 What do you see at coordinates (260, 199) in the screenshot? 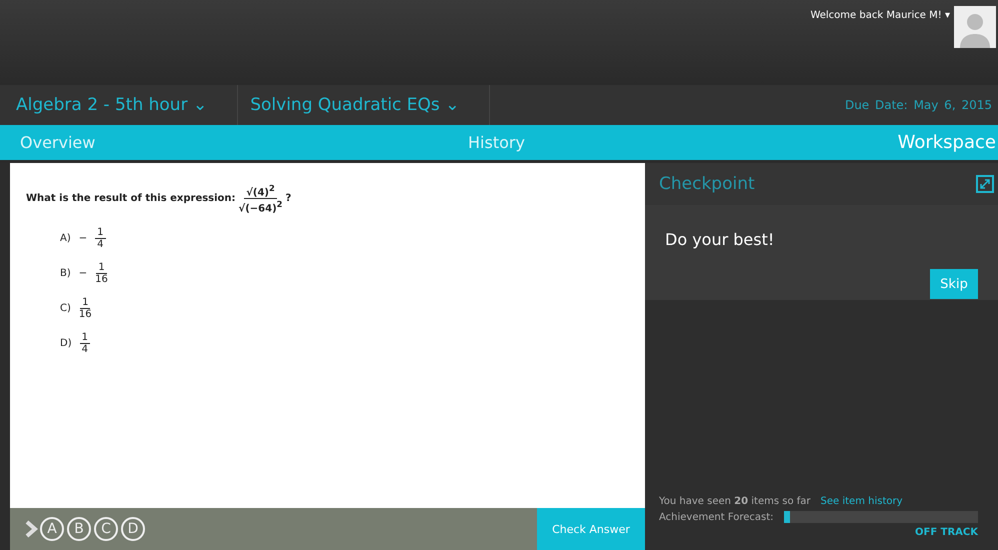
I see `math-fraction: √(4)$^{2}$ √(−64)$^{2}$` at bounding box center [260, 199].